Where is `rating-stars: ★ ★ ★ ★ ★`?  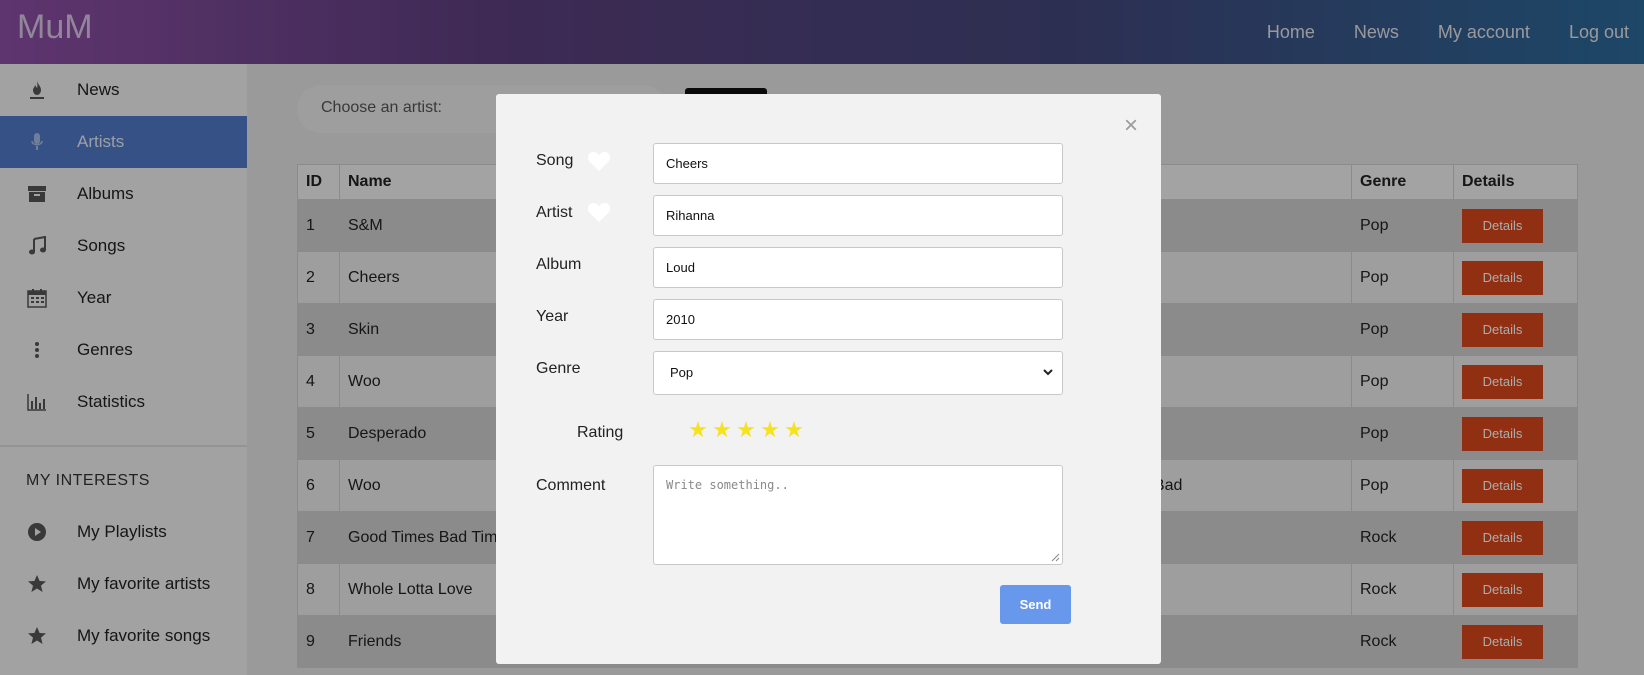
rating-stars: ★ ★ ★ ★ ★ is located at coordinates (746, 430).